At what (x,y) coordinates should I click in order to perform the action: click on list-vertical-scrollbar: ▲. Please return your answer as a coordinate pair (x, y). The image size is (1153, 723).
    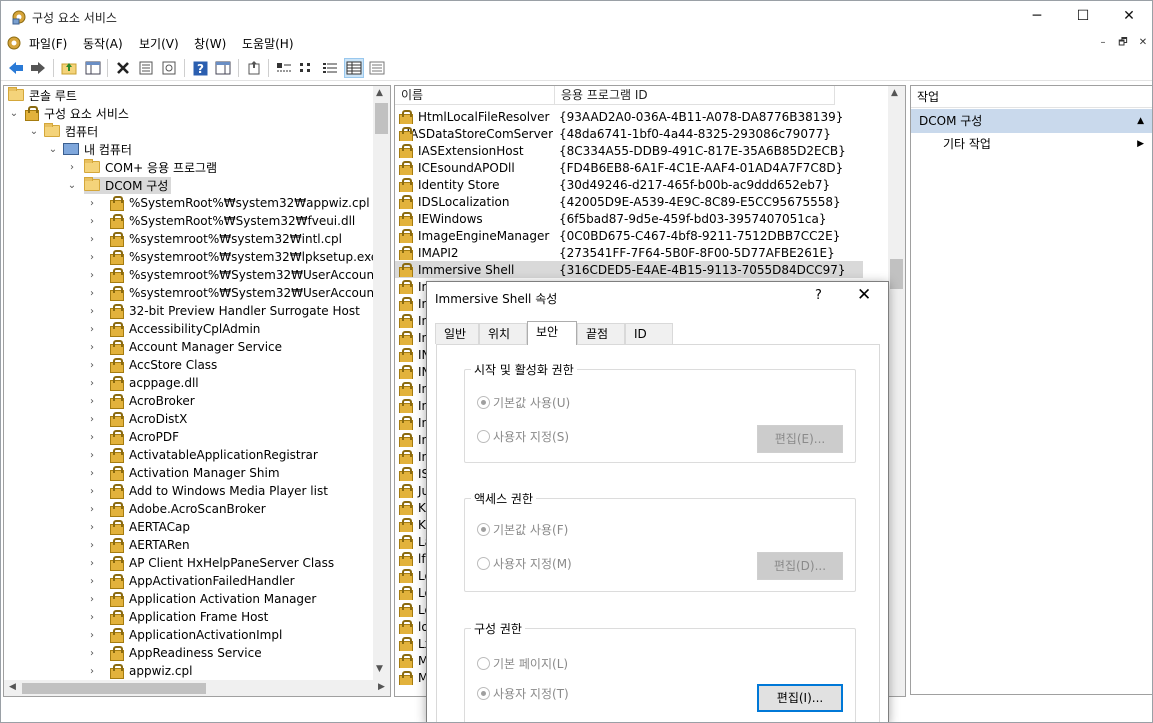
    Looking at the image, I should click on (896, 391).